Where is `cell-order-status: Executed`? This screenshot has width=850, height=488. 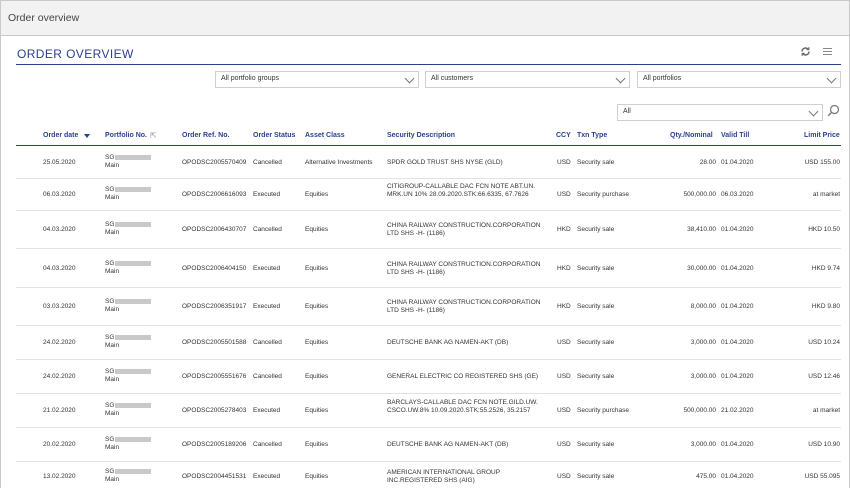 cell-order-status: Executed is located at coordinates (267, 476).